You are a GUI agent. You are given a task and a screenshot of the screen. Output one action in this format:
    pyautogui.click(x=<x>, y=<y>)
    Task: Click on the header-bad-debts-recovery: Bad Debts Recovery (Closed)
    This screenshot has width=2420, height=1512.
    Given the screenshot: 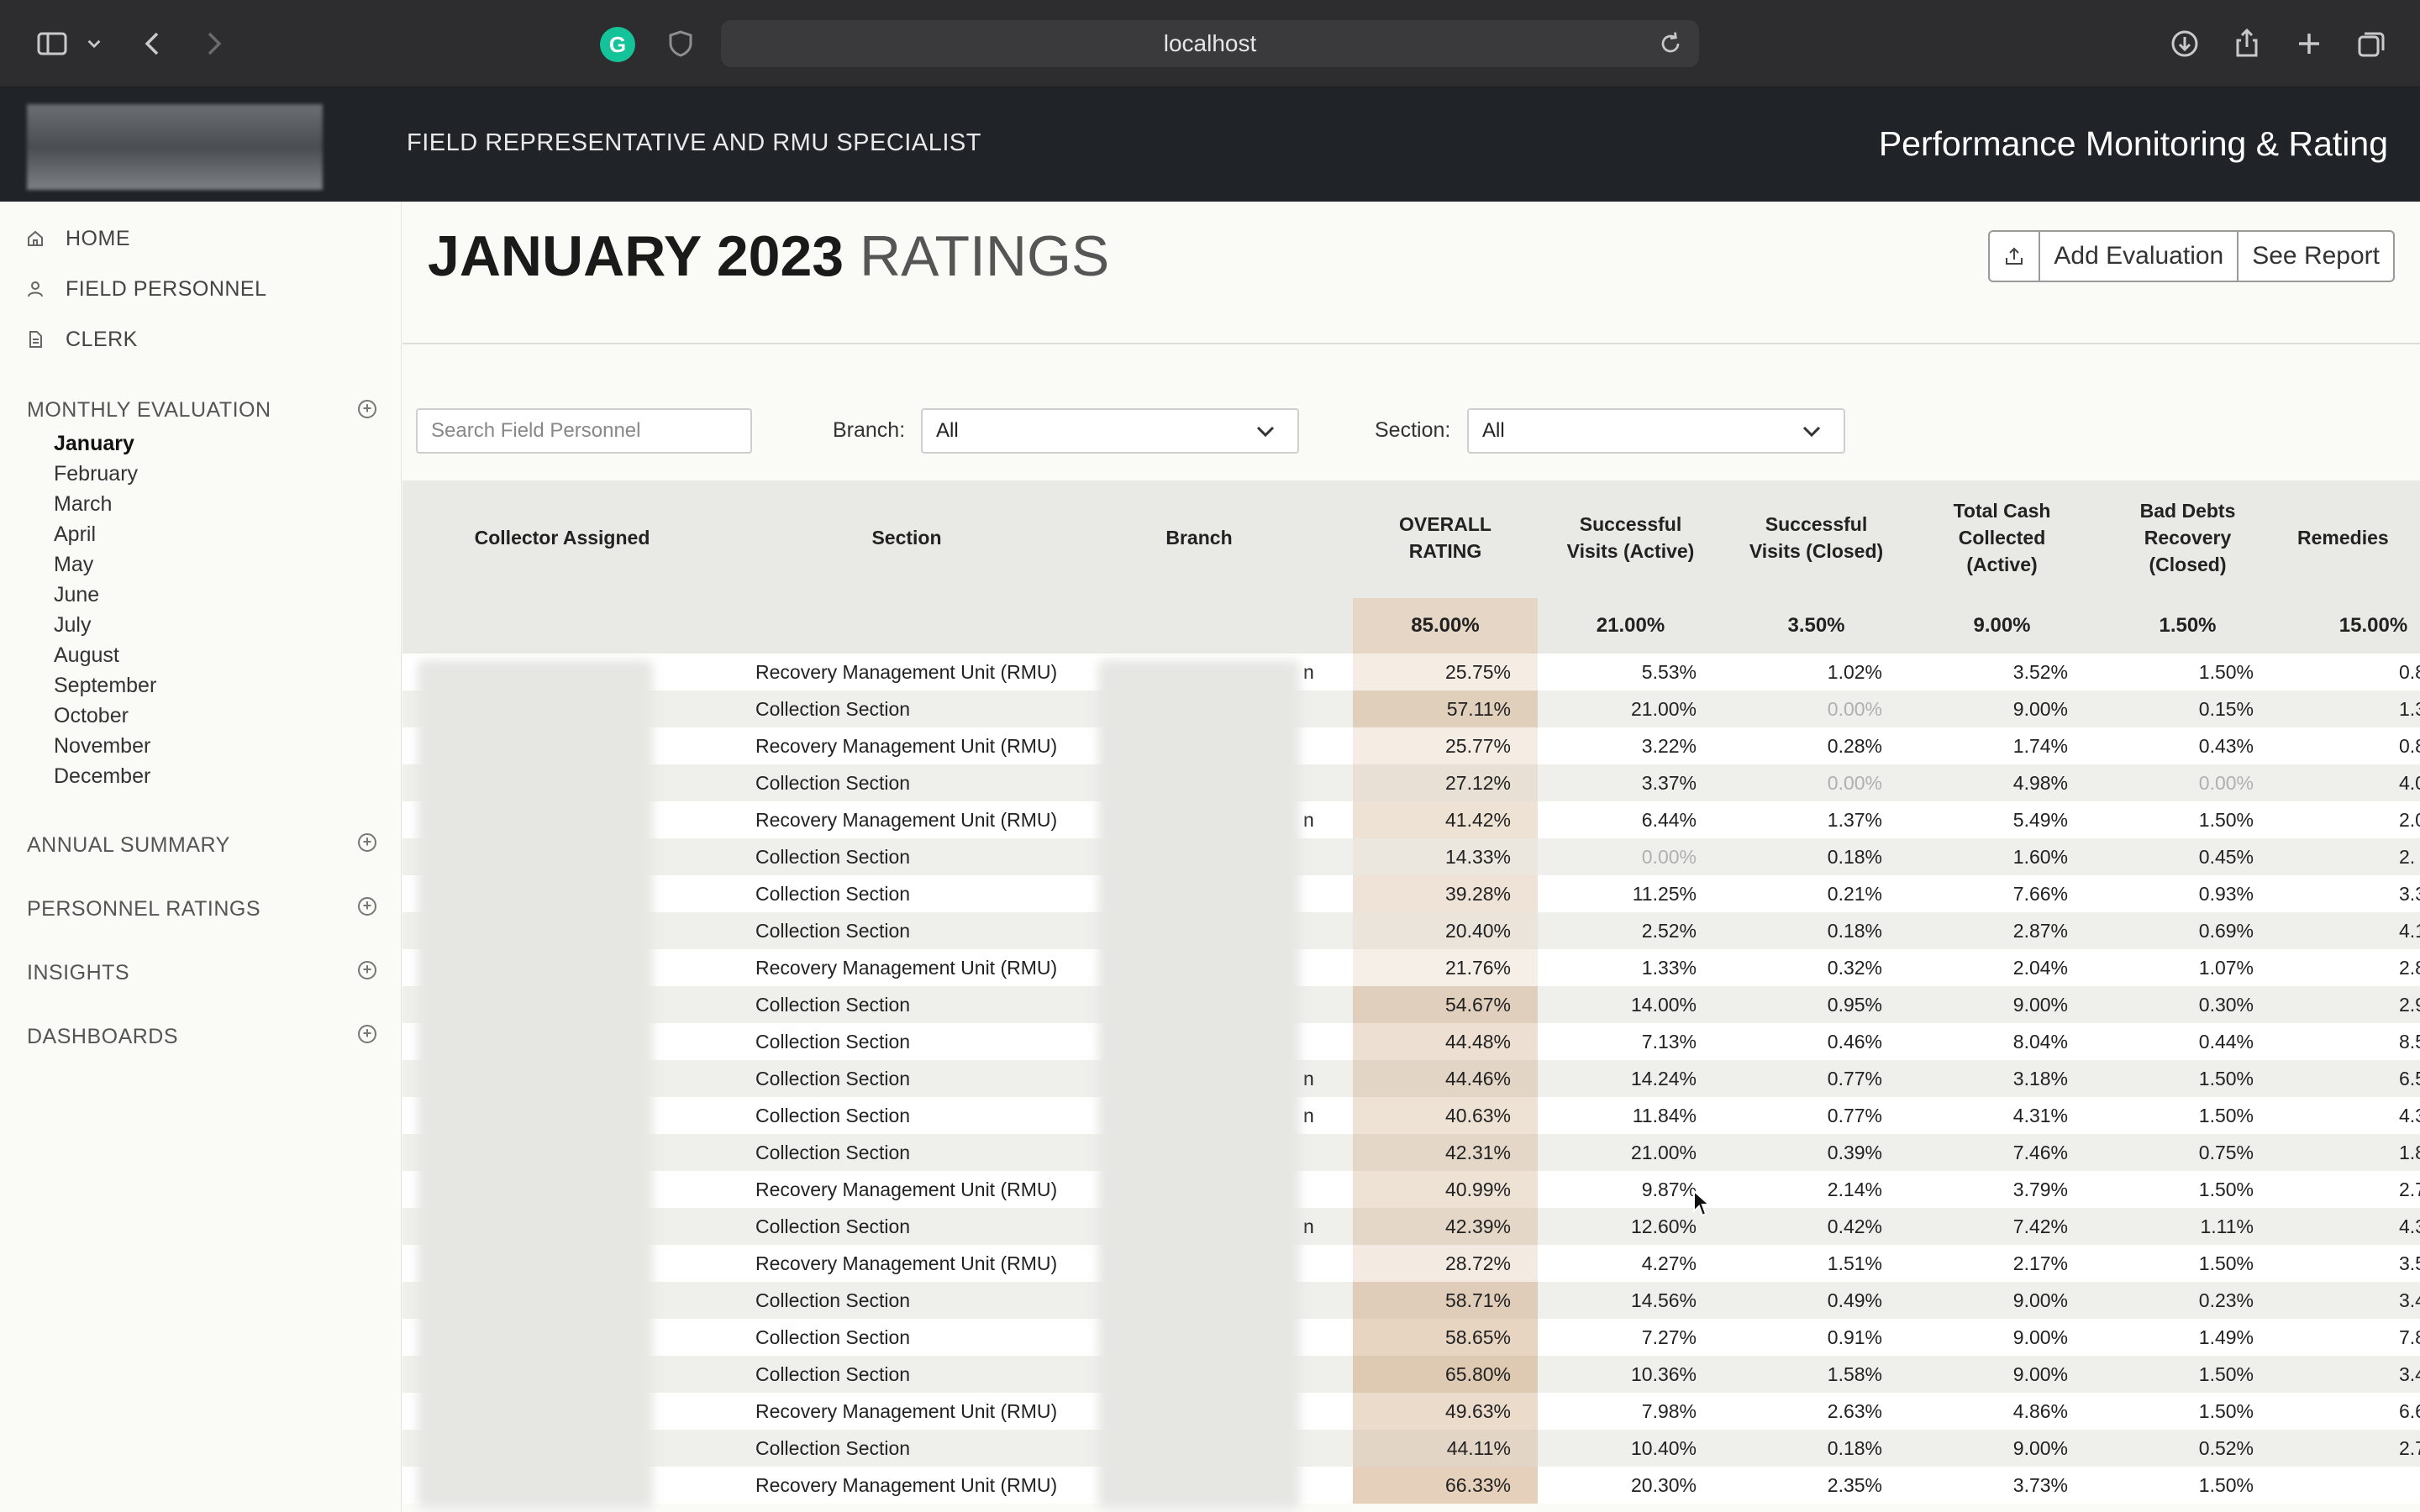 What is the action you would take?
    pyautogui.click(x=2188, y=537)
    